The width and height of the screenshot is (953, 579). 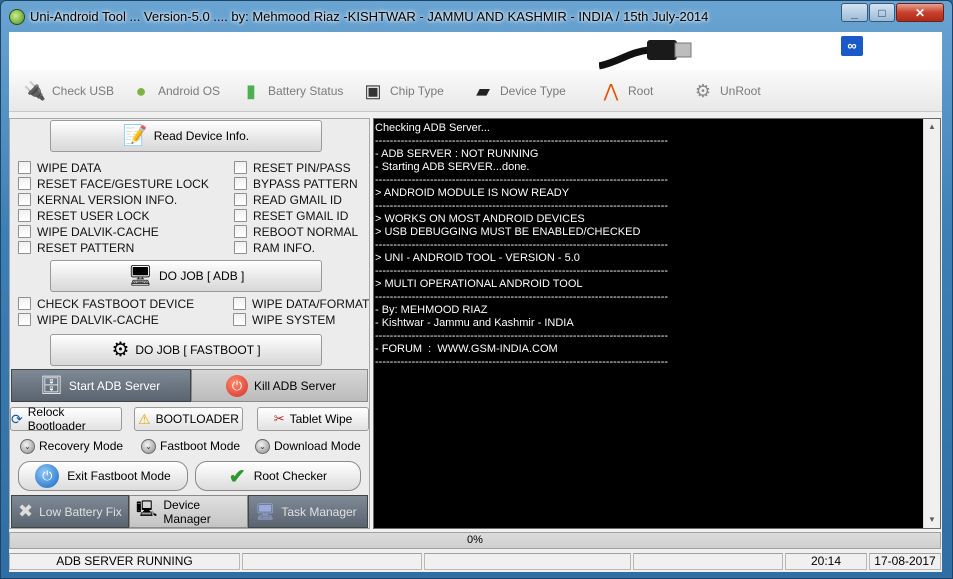 I want to click on checkbox-kernal-version-info: KERNAL VERSION INFO., so click(x=97, y=199).